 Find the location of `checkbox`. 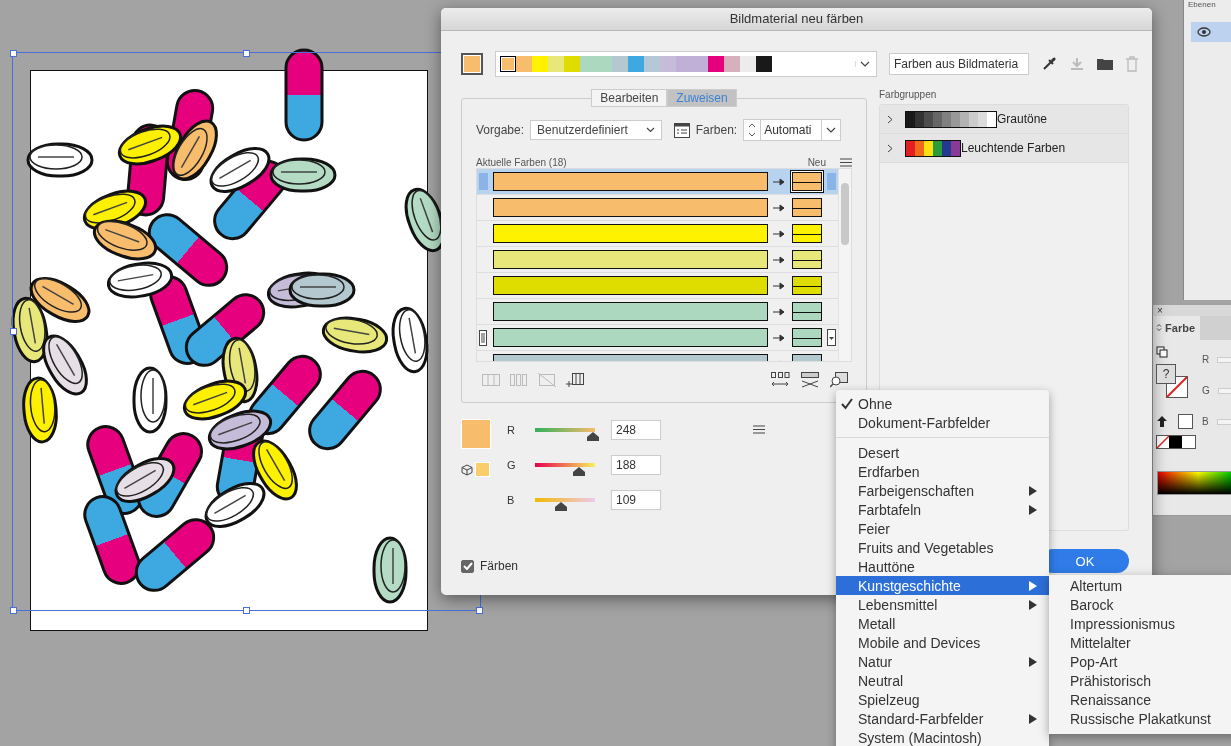

checkbox is located at coordinates (467, 566).